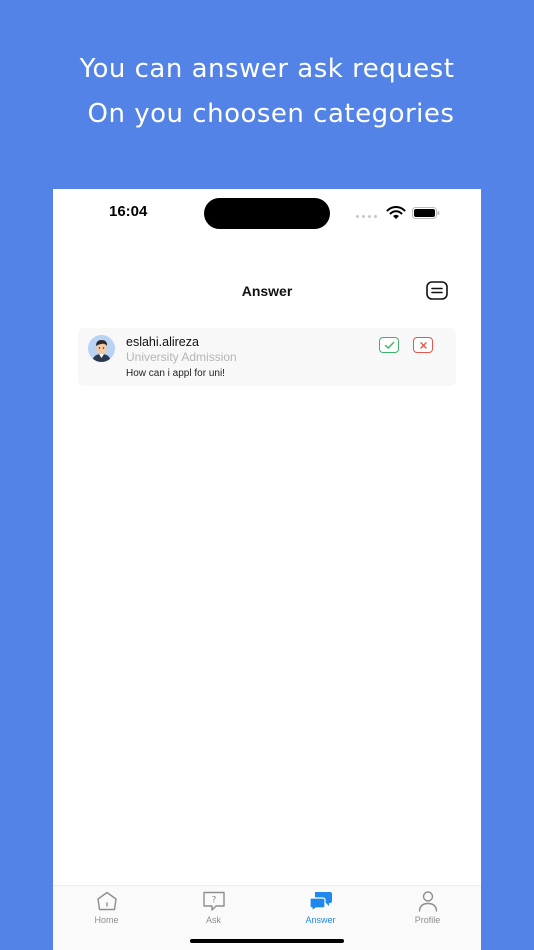 This screenshot has height=950, width=534. Describe the element at coordinates (396, 212) in the screenshot. I see `wifi-icon` at that location.